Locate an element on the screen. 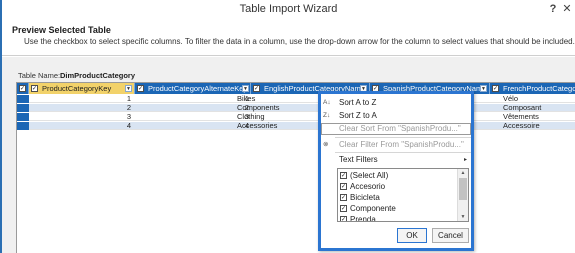  cell-productcategoryalternatekey: 2 is located at coordinates (246, 108).